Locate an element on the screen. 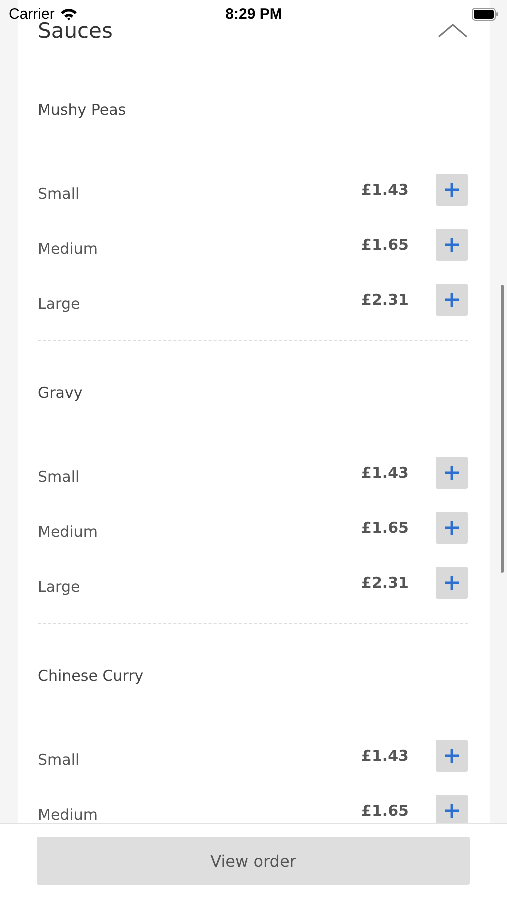 The height and width of the screenshot is (900, 507). item-name: Mushy Peas is located at coordinates (83, 110).